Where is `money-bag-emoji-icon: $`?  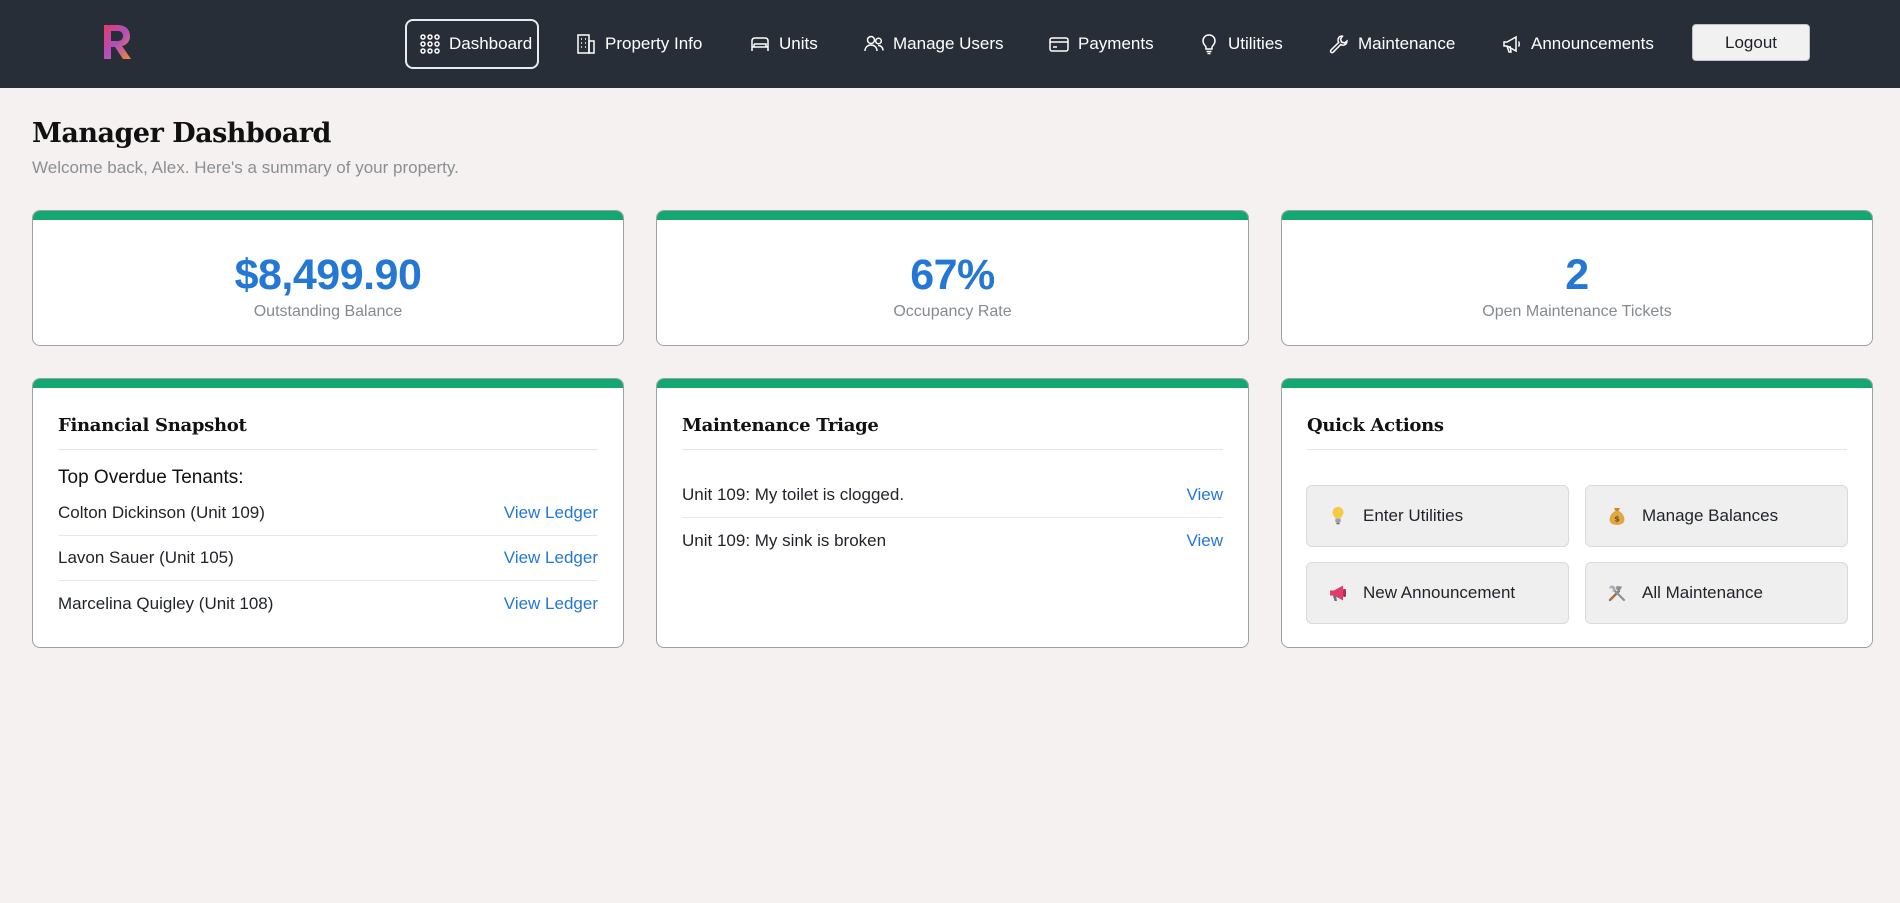 money-bag-emoji-icon: $ is located at coordinates (1617, 516).